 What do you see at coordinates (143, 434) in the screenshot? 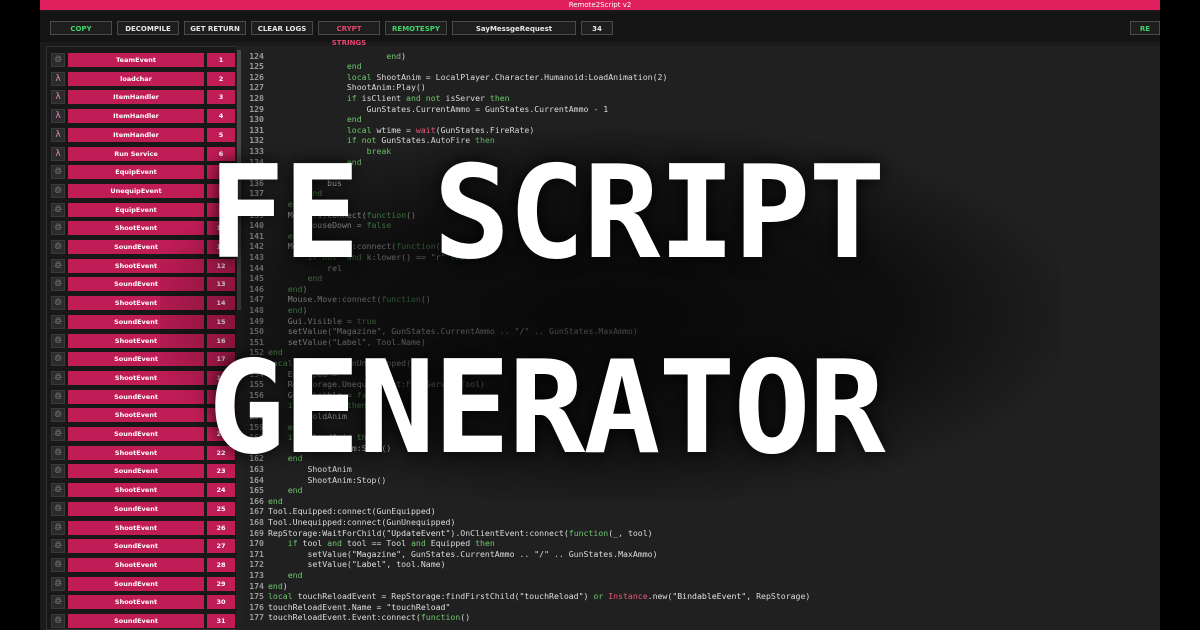
I see `sidebar-item: ♲ SoundEvent 21` at bounding box center [143, 434].